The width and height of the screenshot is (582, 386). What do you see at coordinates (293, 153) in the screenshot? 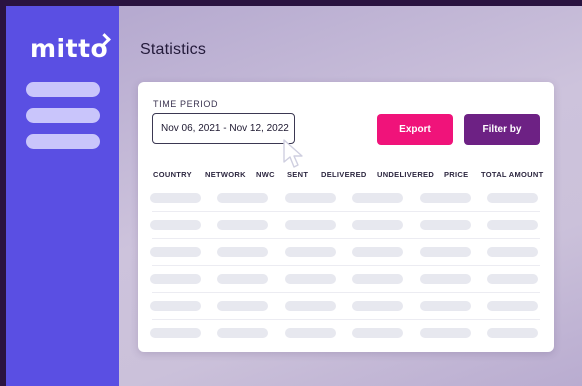
I see `mouse-cursor-icon` at bounding box center [293, 153].